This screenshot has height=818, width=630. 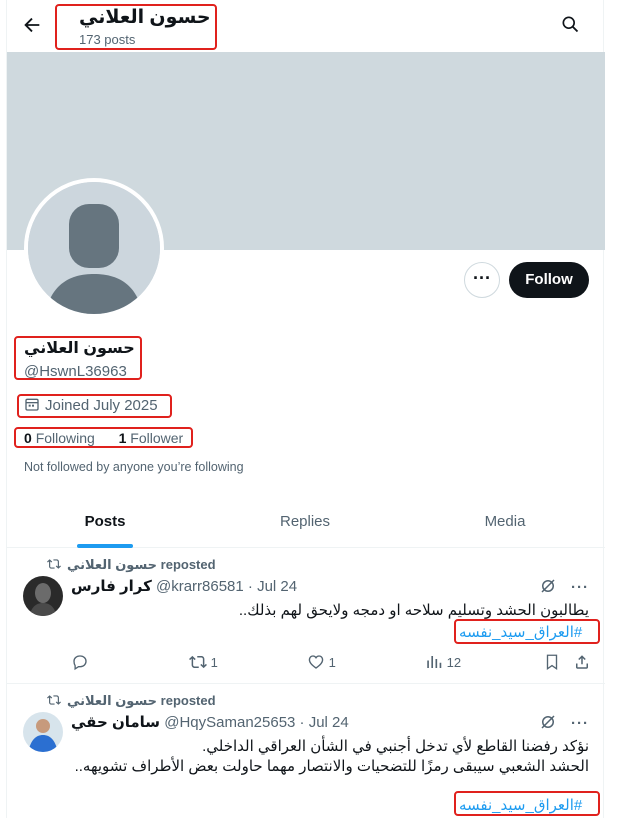 I want to click on back-arrow-icon, so click(x=33, y=26).